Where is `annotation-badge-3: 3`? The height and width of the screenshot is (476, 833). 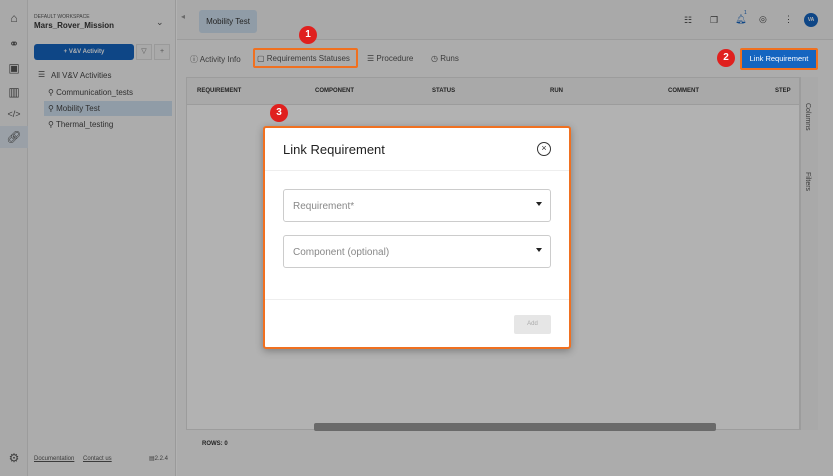
annotation-badge-3: 3 is located at coordinates (279, 113).